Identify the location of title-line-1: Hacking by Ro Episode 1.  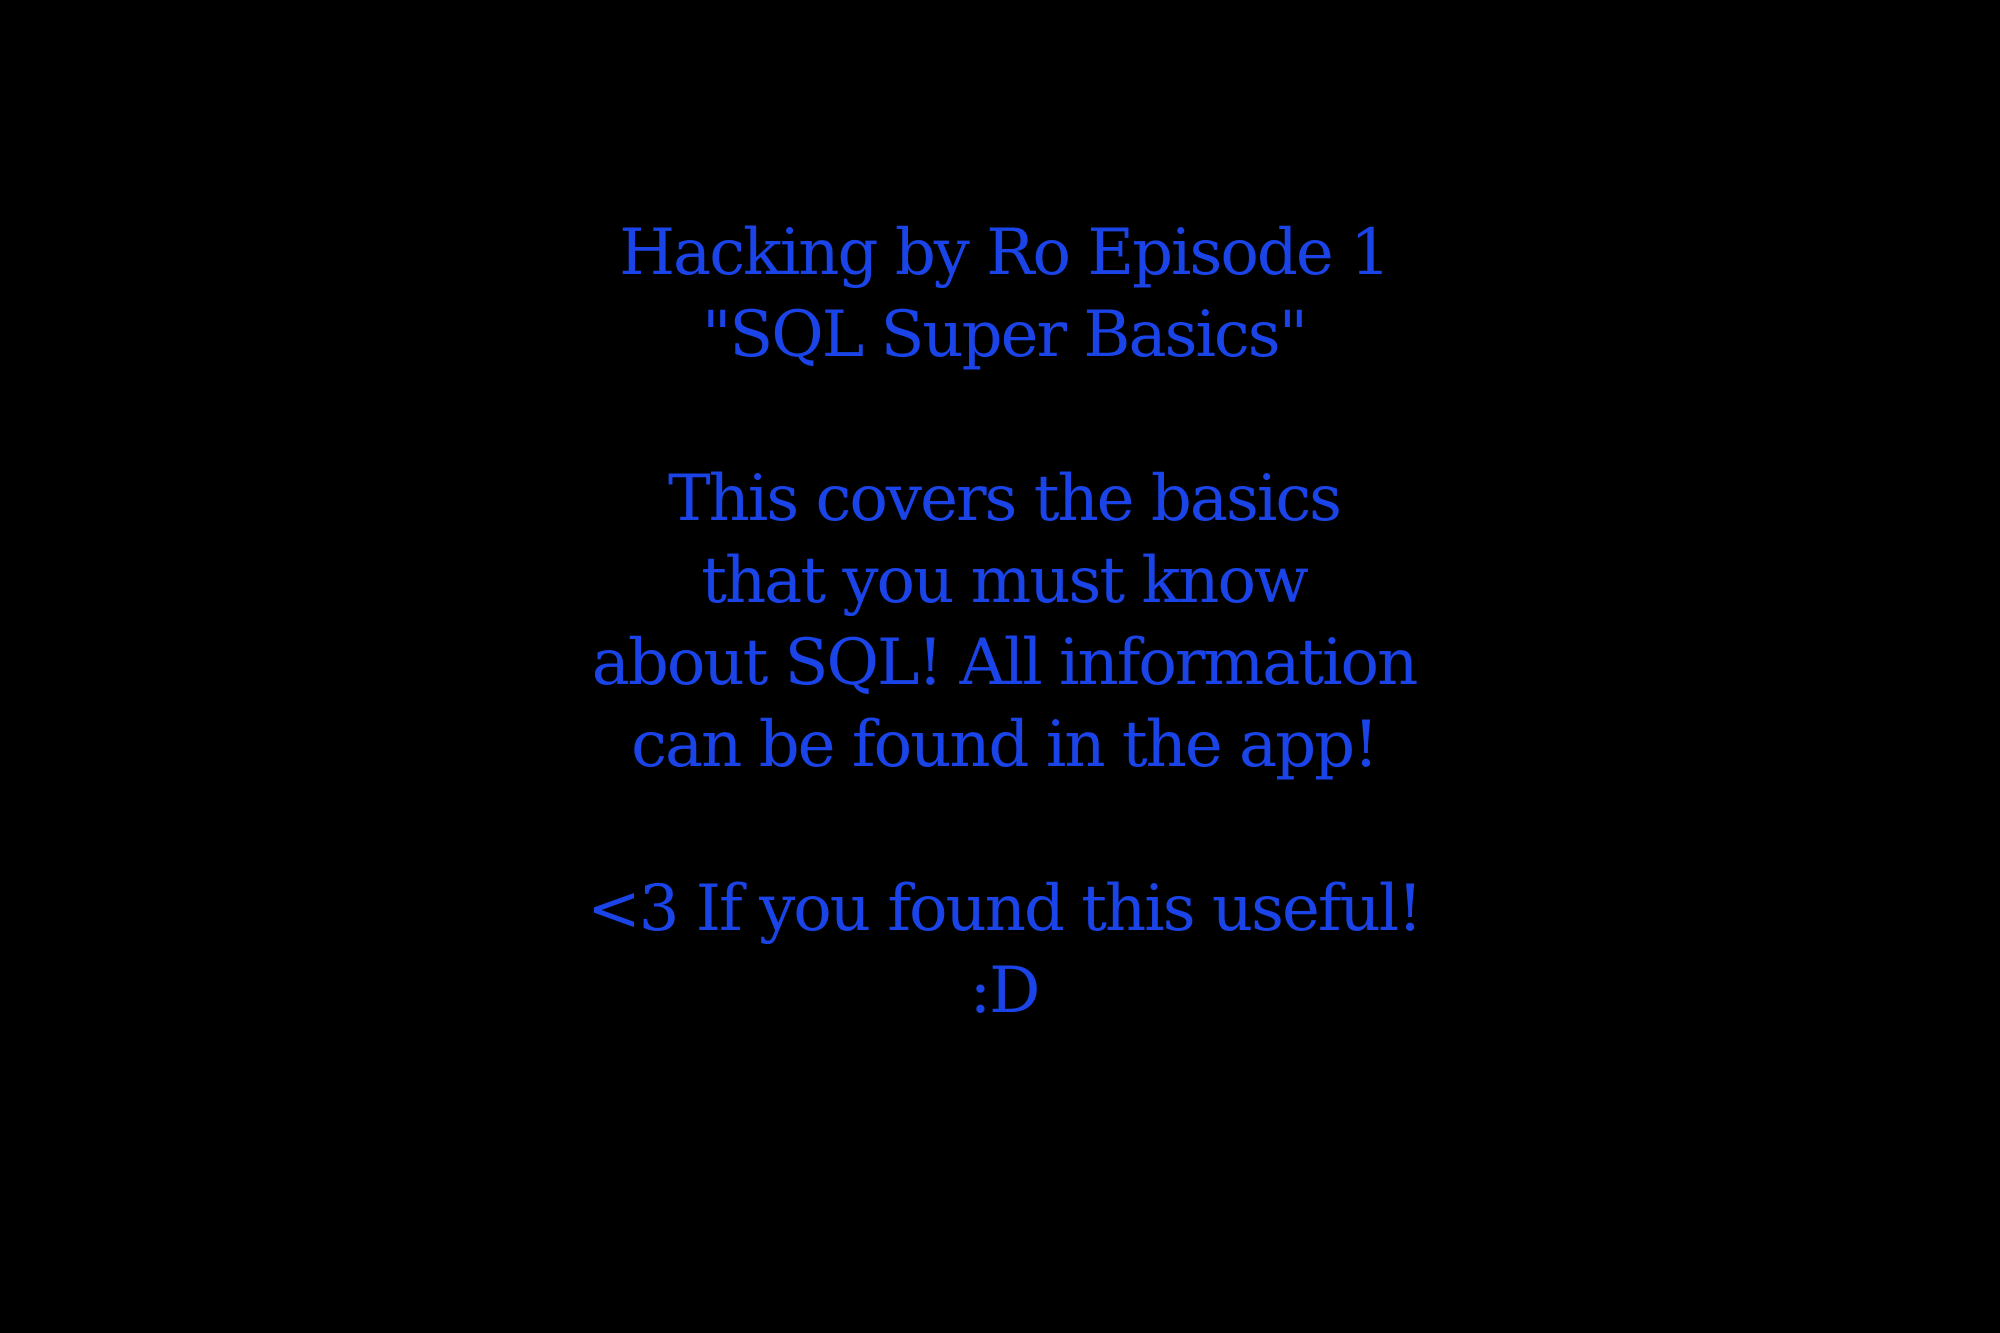
(1005, 253).